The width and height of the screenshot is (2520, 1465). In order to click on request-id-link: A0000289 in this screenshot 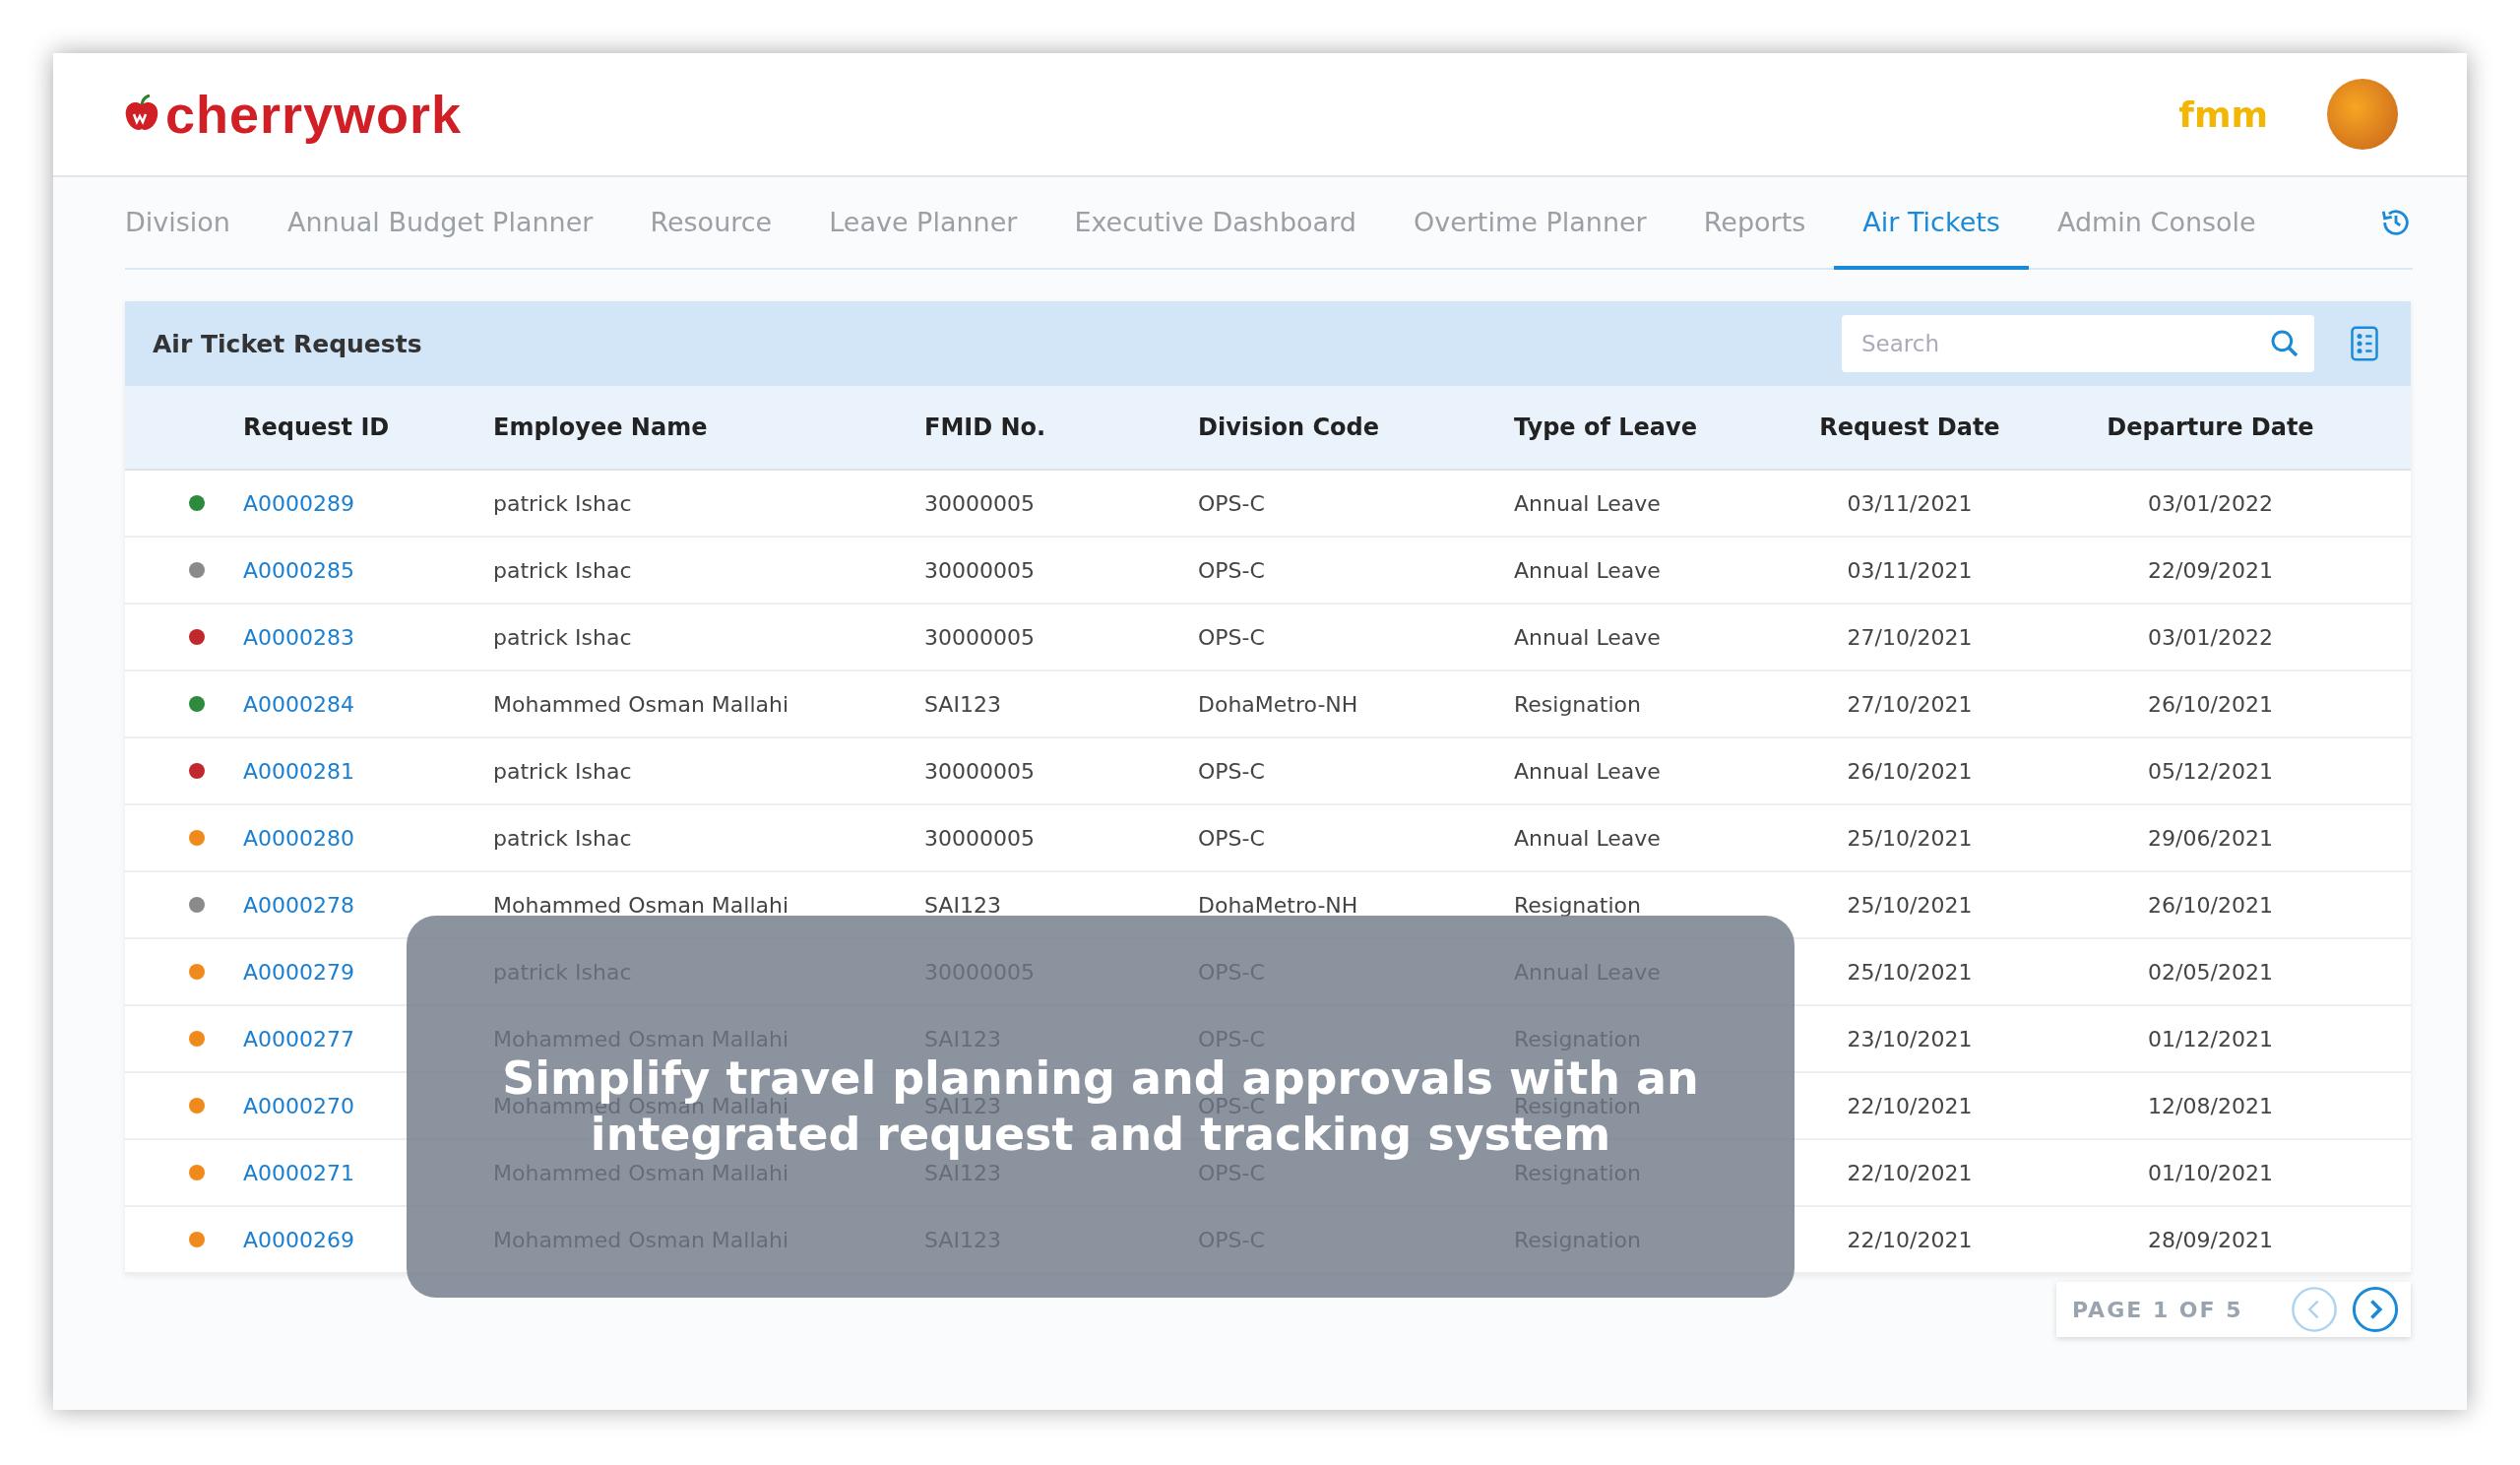, I will do `click(299, 503)`.